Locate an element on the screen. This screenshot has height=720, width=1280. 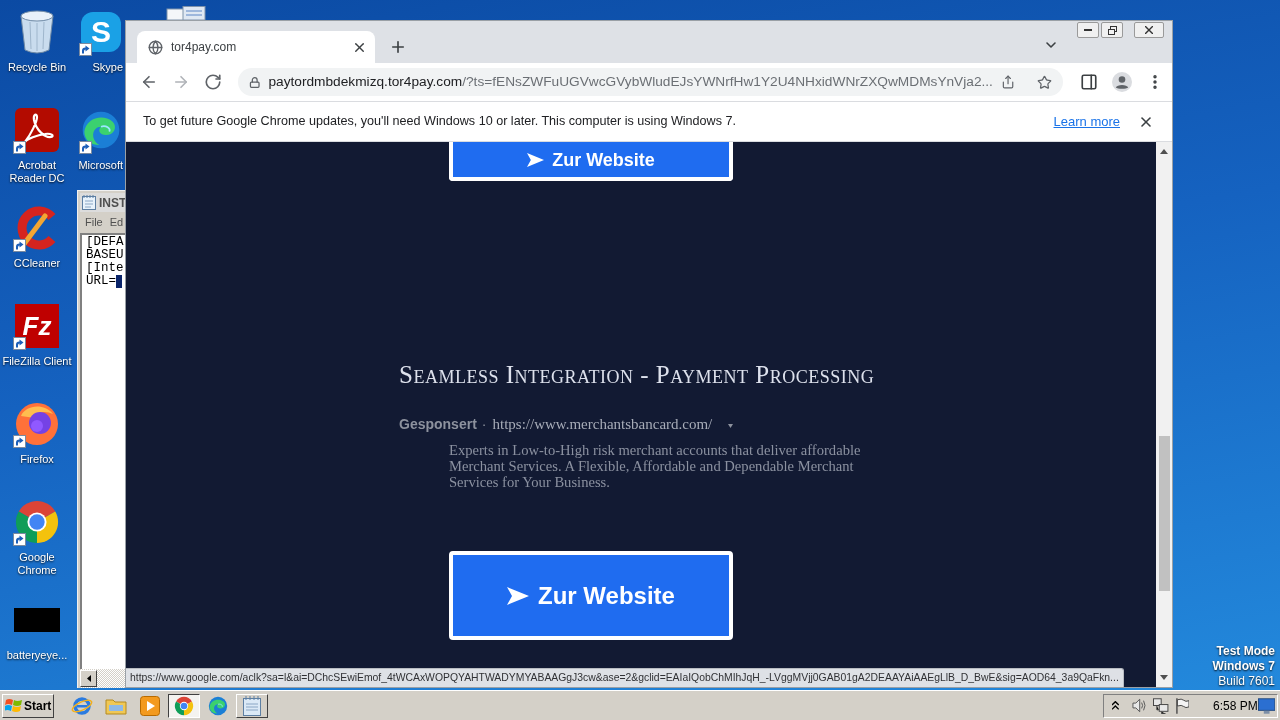
close-button is located at coordinates (1149, 30).